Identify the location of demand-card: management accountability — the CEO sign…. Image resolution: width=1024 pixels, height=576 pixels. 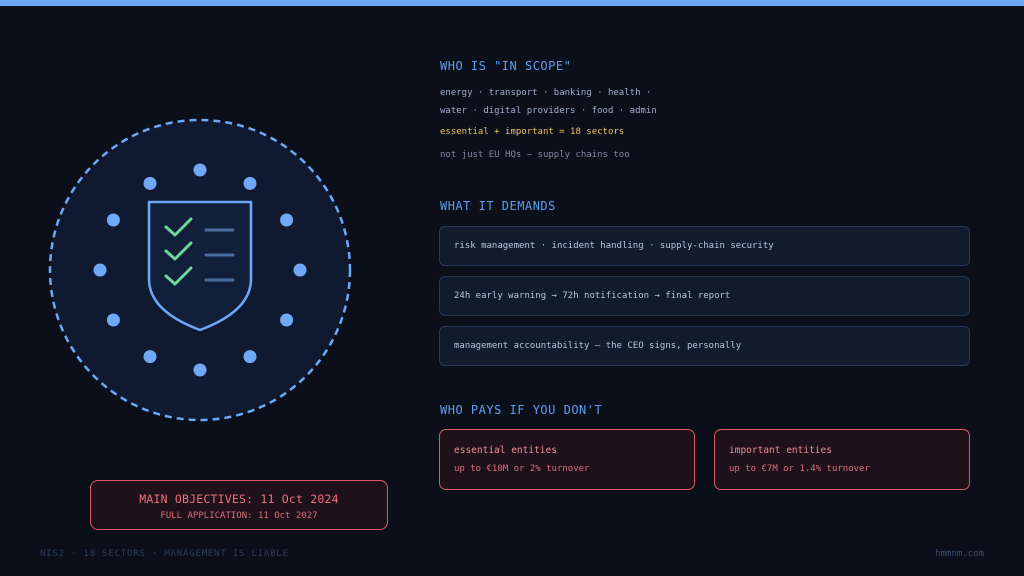
(704, 346).